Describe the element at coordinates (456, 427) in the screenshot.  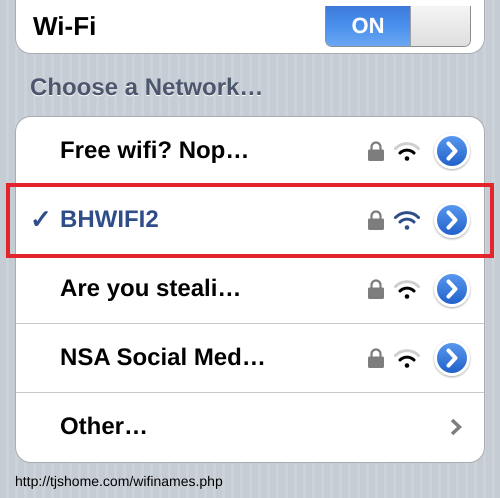
I see `chevron-icon` at that location.